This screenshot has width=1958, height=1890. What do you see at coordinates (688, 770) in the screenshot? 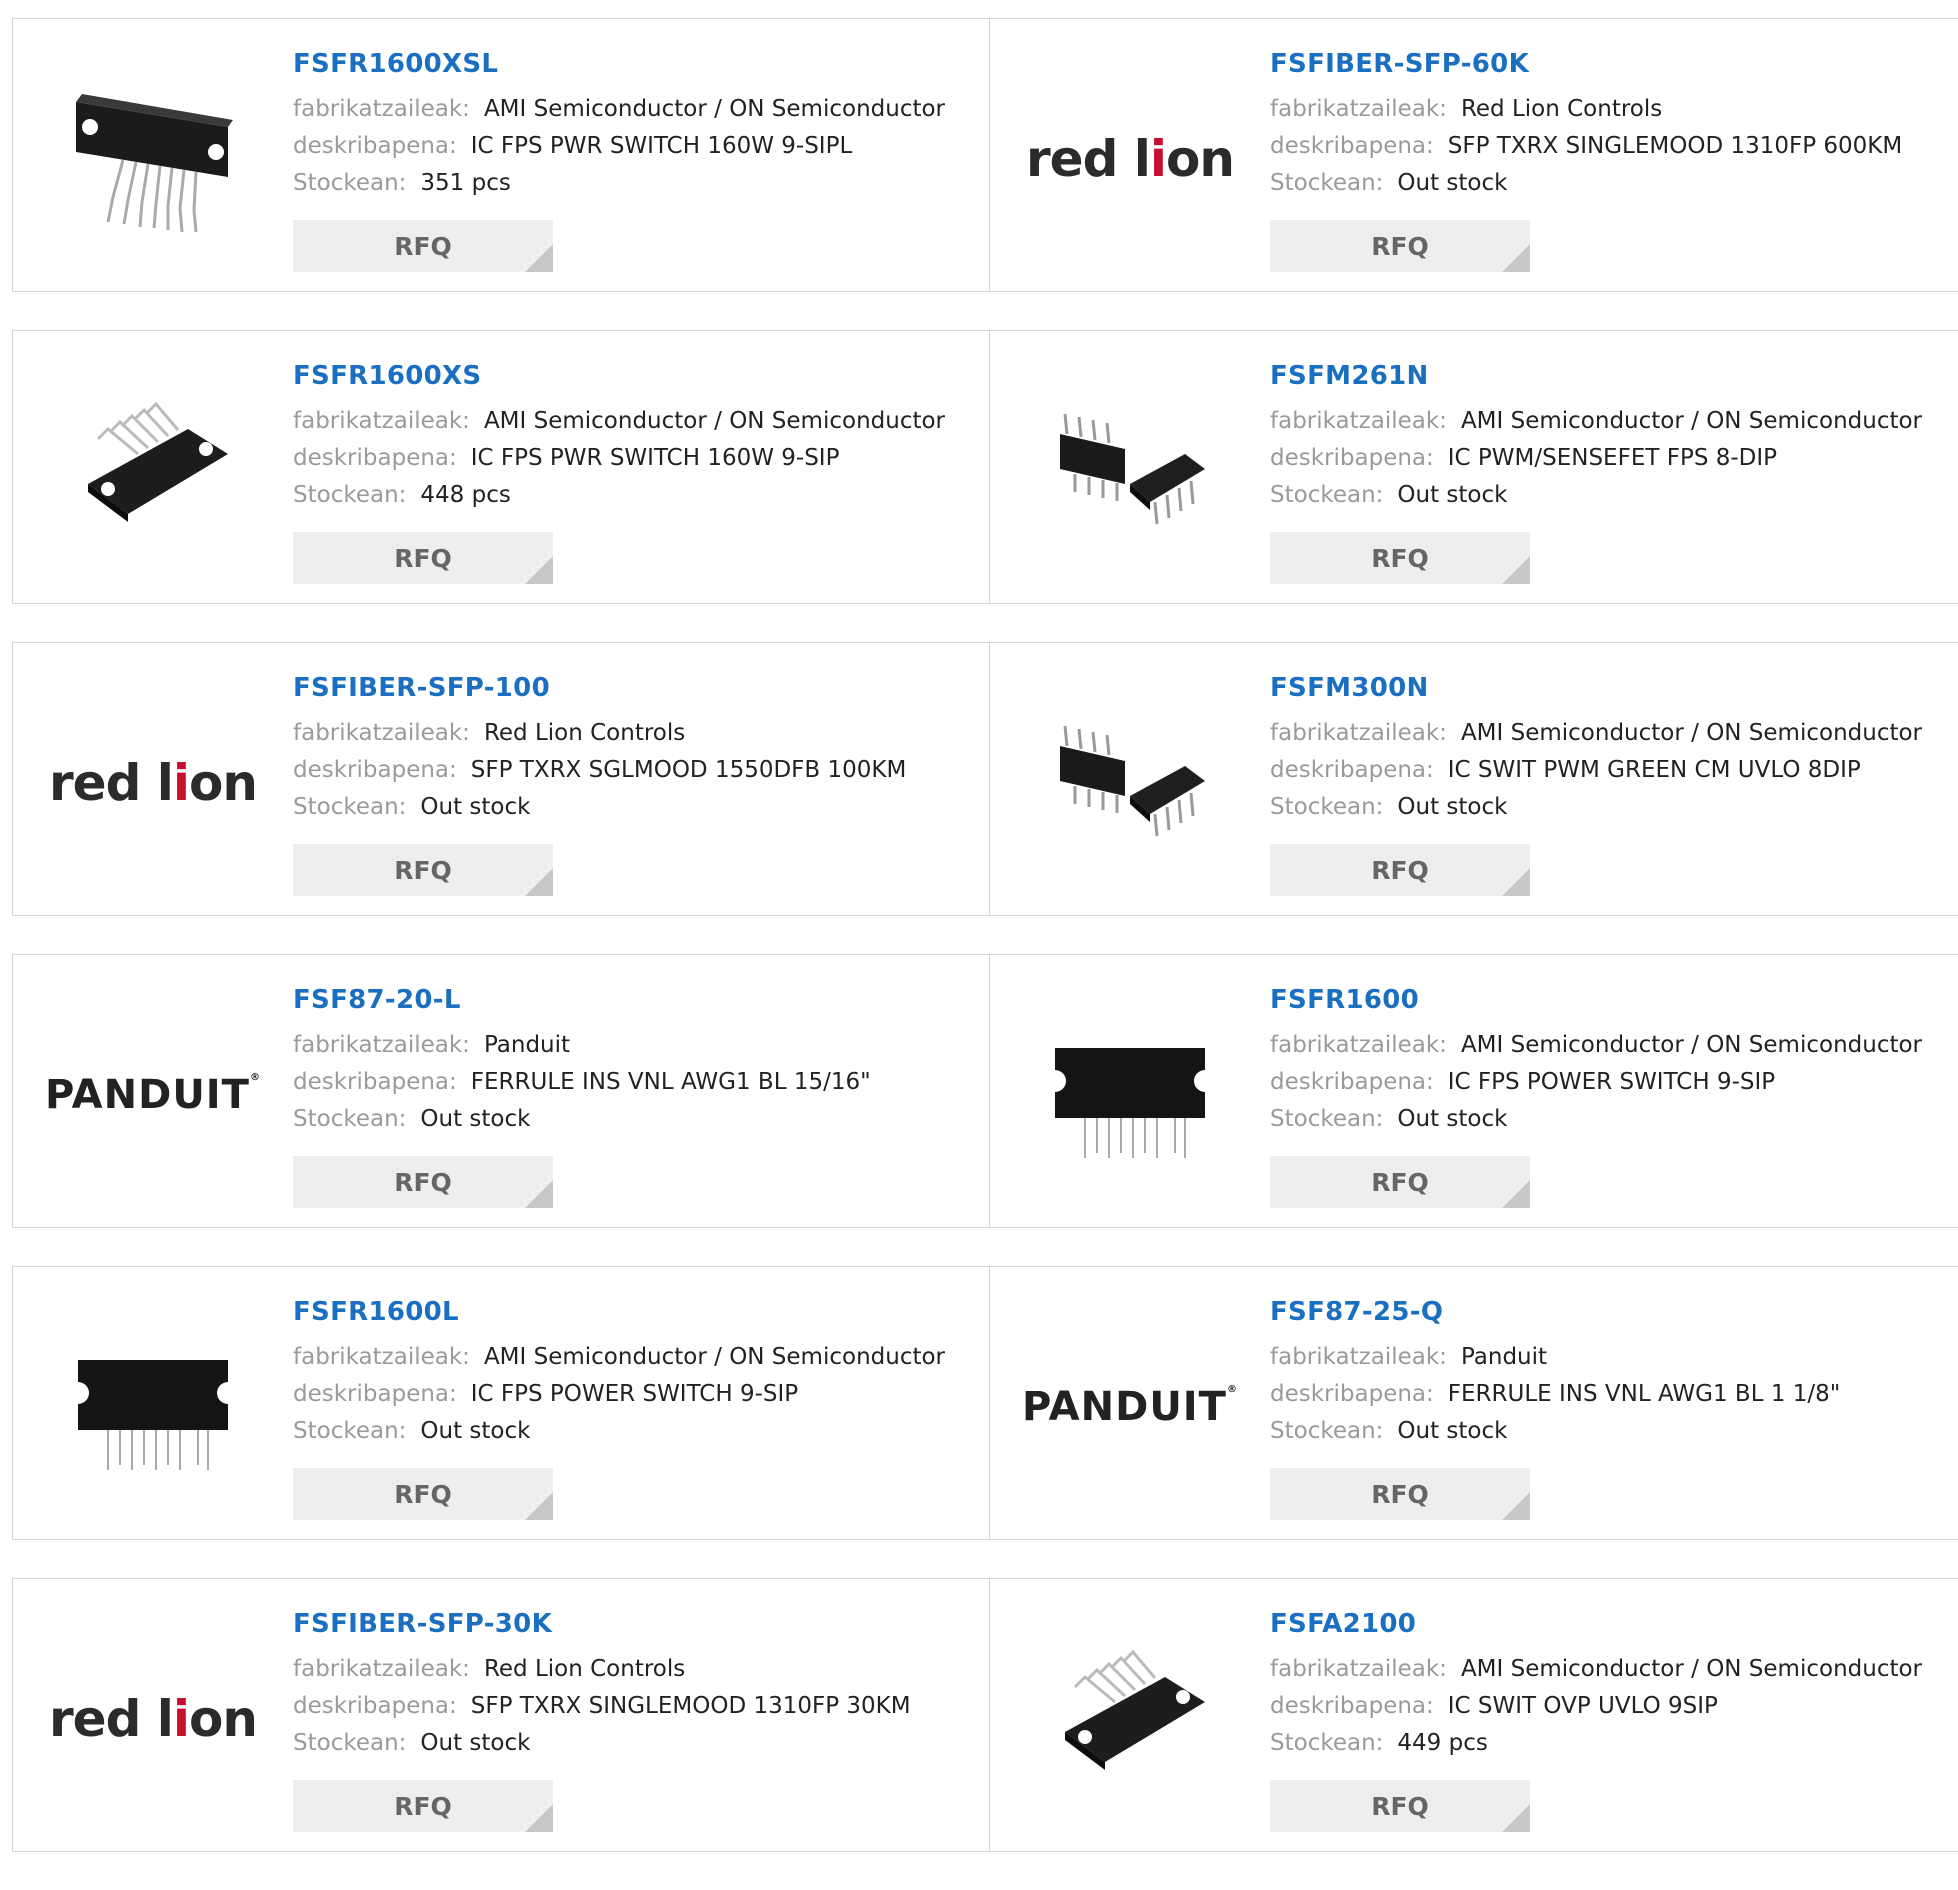
I see `description-value: SFP TXRX SGLMOOD 1550DFB 100KM` at bounding box center [688, 770].